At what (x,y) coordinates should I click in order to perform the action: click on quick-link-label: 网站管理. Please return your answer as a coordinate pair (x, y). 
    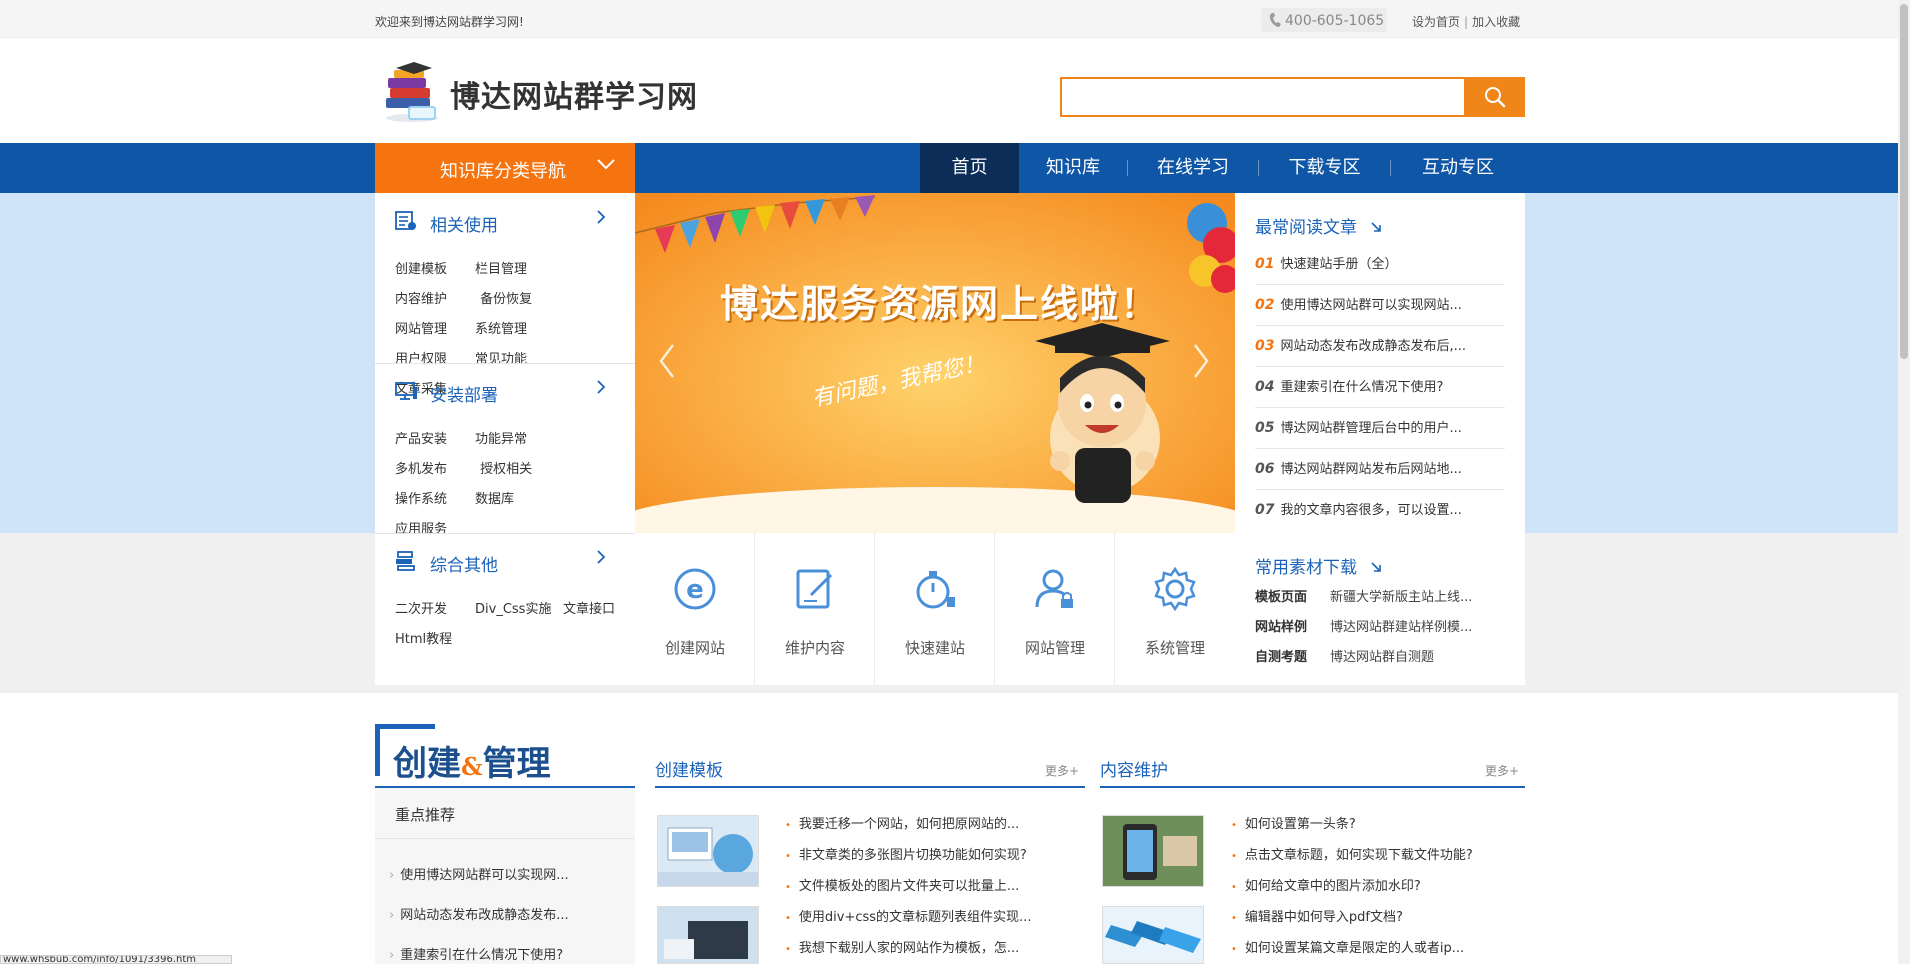
    Looking at the image, I should click on (1054, 648).